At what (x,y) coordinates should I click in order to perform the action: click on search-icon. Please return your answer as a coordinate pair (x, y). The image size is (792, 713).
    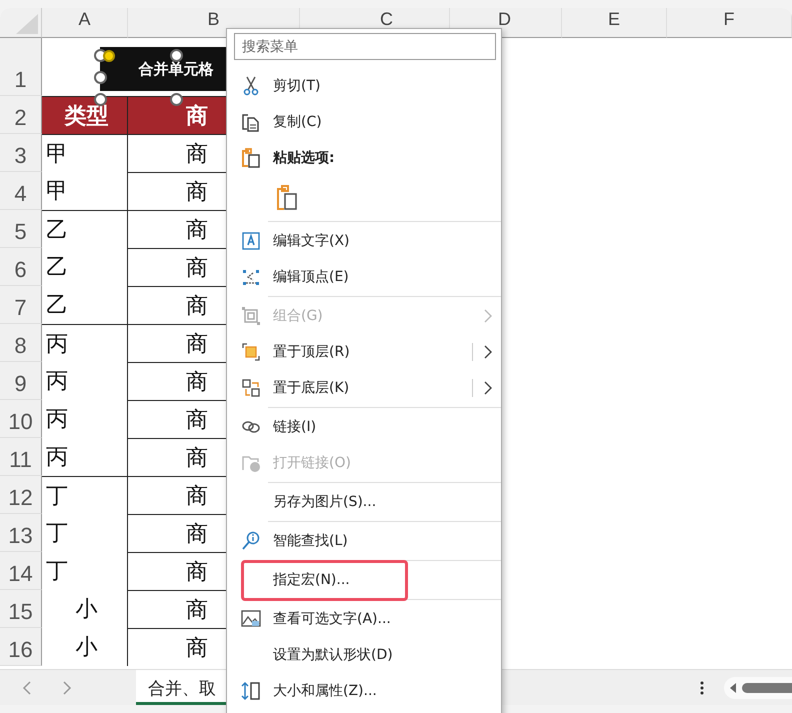
    Looking at the image, I should click on (251, 541).